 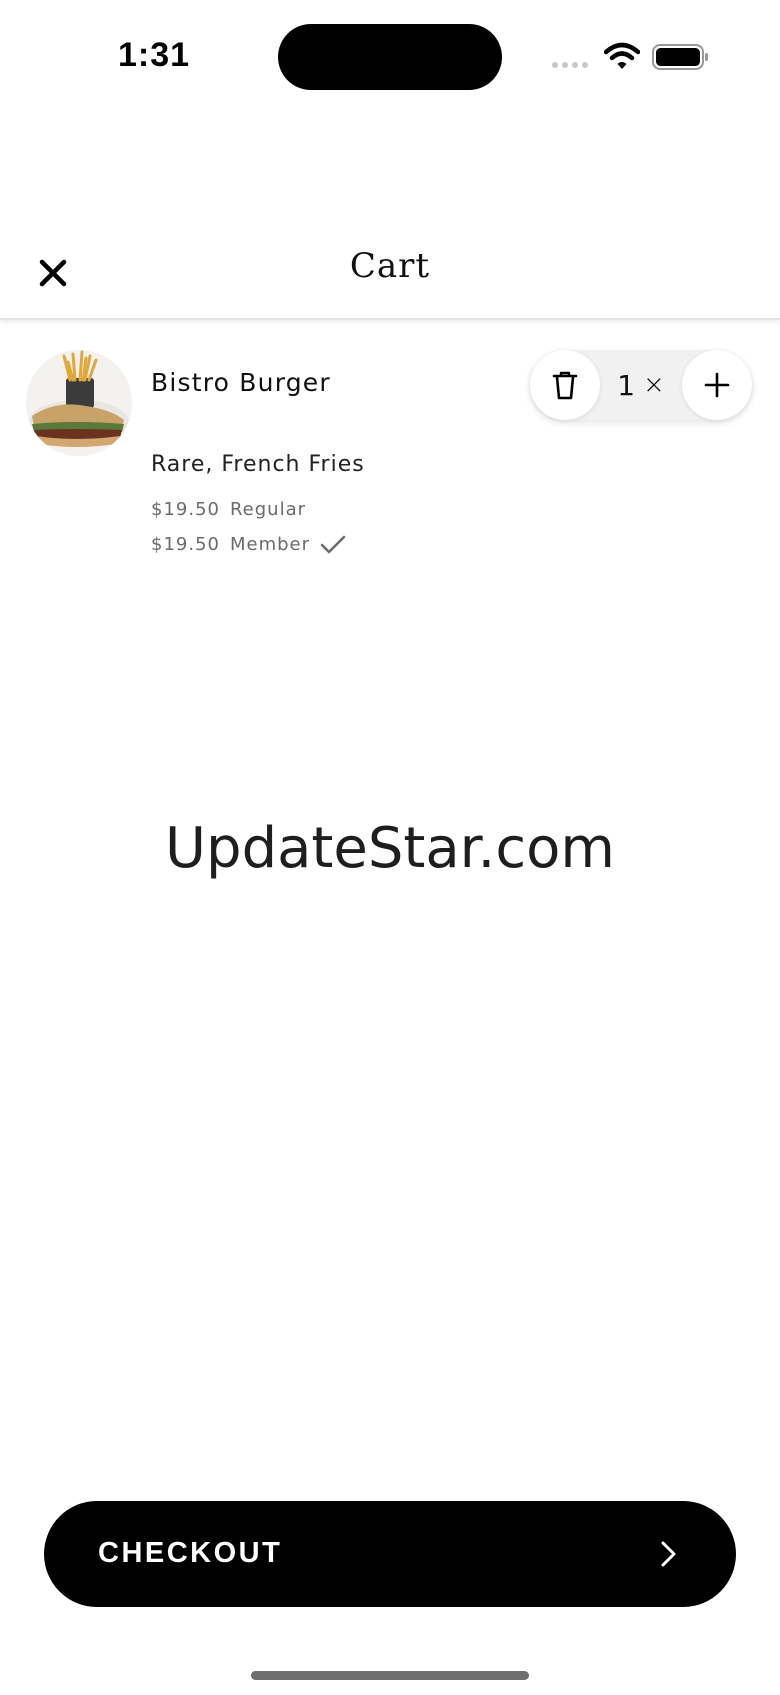 I want to click on burger-image, so click(x=79, y=403).